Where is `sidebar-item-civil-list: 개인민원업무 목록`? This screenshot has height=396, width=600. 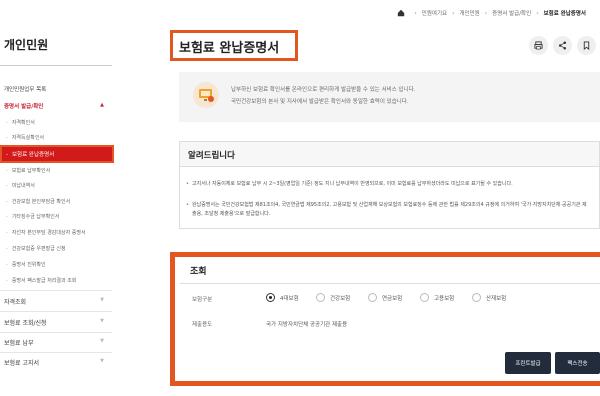
sidebar-item-civil-list: 개인민원업무 목록 is located at coordinates (25, 89).